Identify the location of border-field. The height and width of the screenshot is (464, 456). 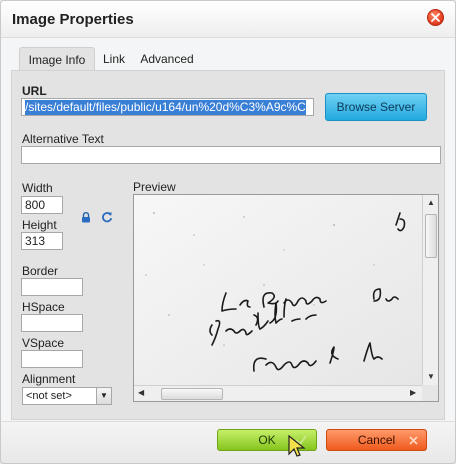
(52, 287).